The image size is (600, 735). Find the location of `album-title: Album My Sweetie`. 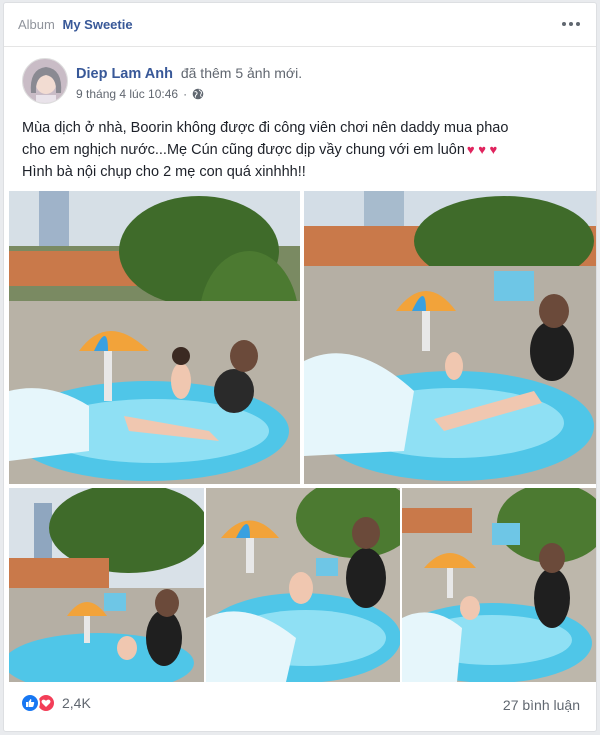

album-title: Album My Sweetie is located at coordinates (75, 24).